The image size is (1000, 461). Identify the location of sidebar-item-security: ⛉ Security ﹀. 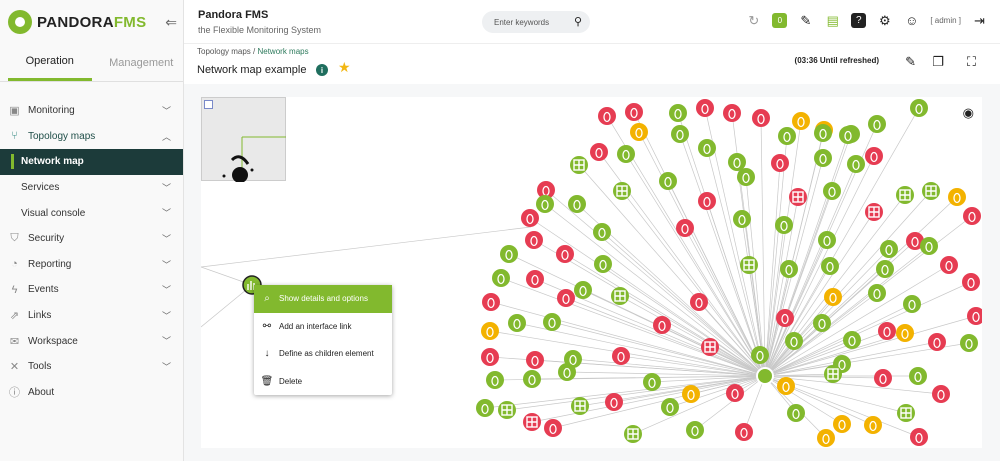
(91, 239).